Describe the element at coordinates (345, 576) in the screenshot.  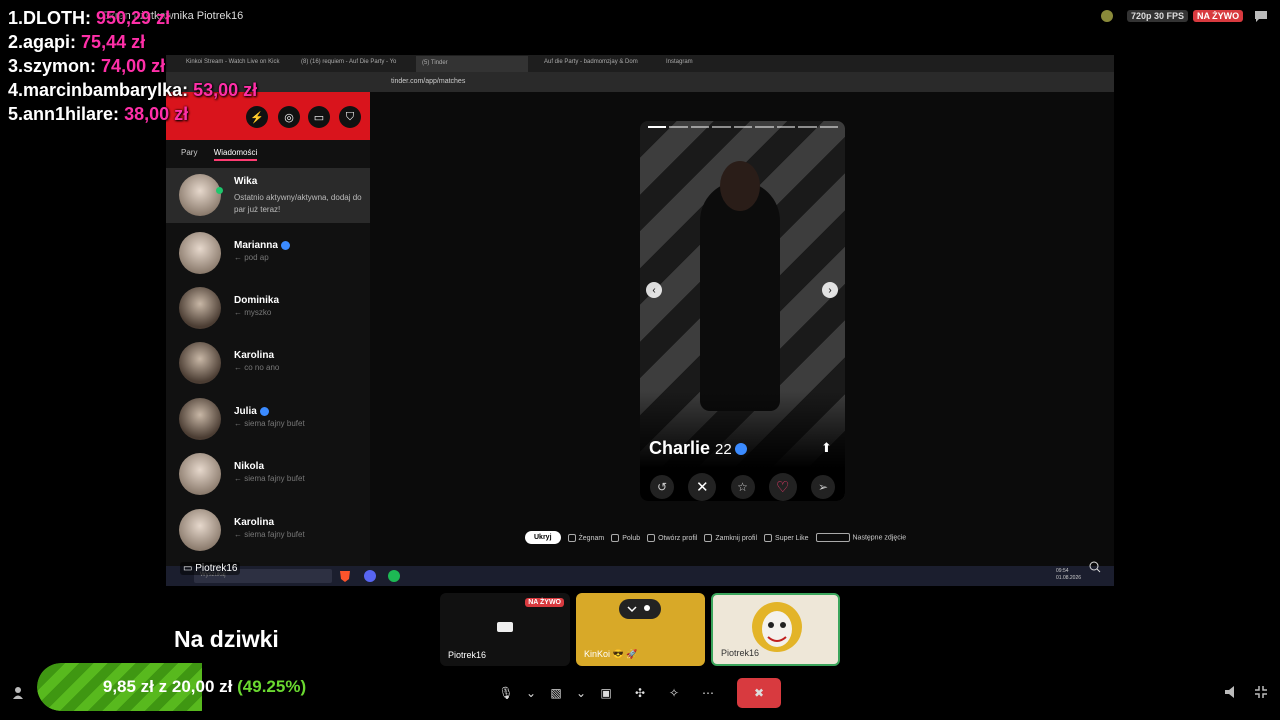
I see `brave-icon` at that location.